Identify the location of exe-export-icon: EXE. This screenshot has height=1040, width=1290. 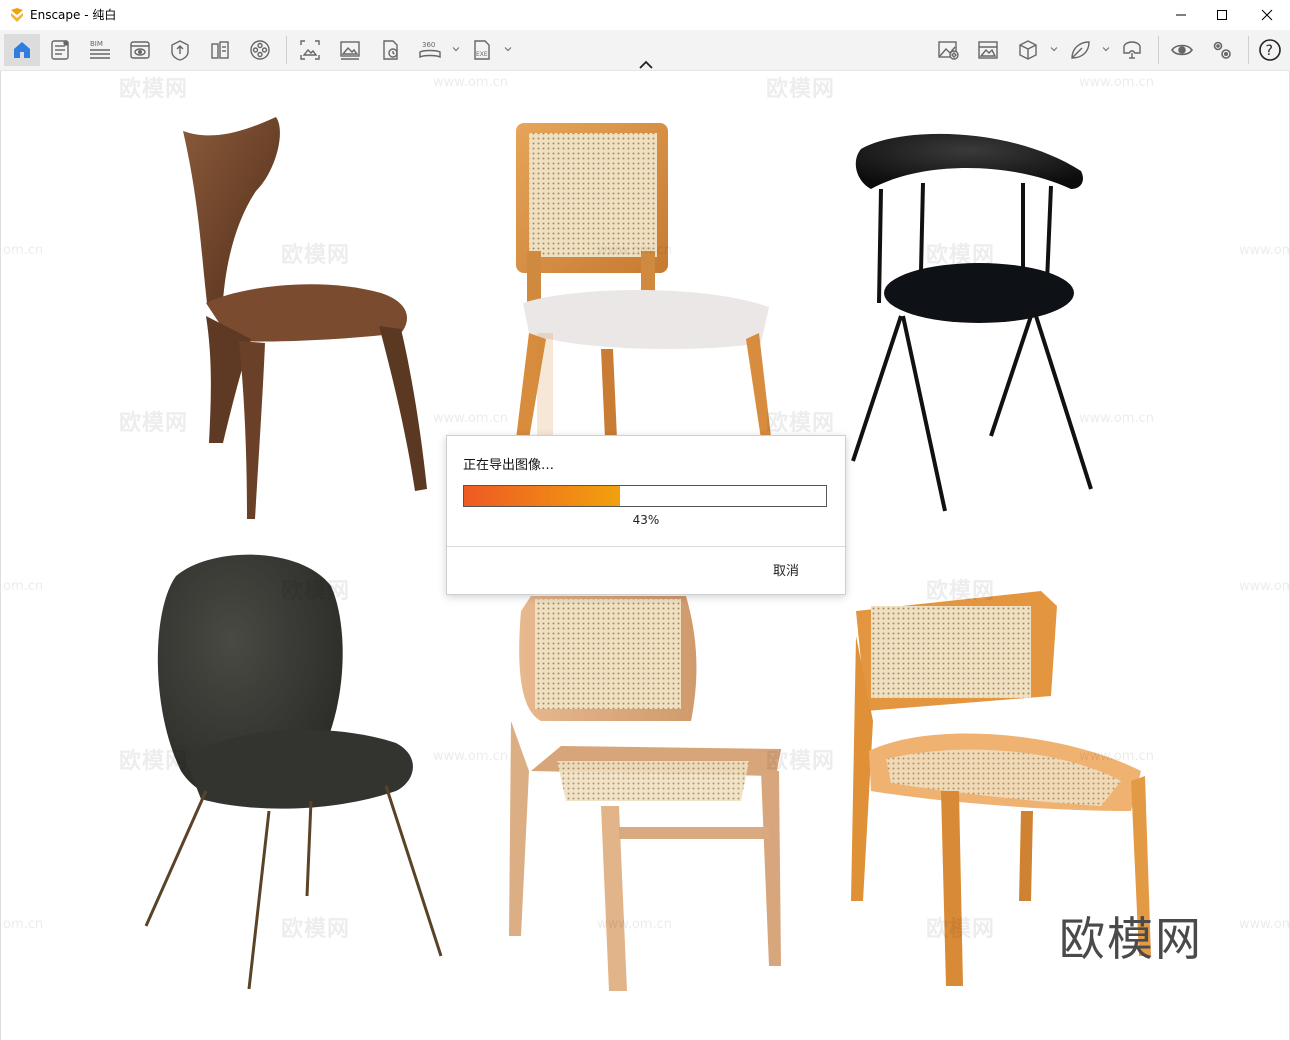
(482, 50).